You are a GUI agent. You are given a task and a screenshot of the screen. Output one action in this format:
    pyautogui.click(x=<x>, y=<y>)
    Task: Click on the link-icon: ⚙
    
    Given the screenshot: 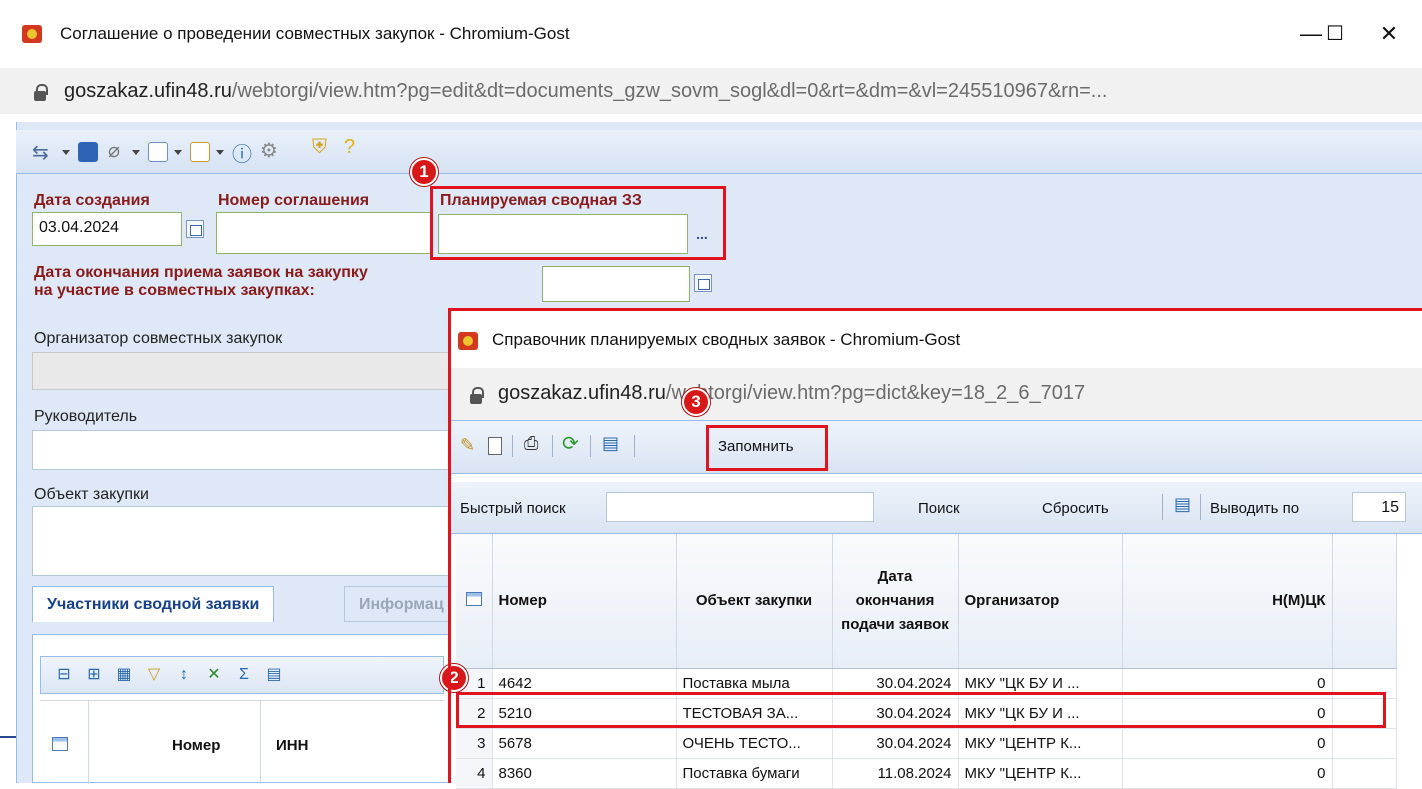 What is the action you would take?
    pyautogui.click(x=269, y=150)
    